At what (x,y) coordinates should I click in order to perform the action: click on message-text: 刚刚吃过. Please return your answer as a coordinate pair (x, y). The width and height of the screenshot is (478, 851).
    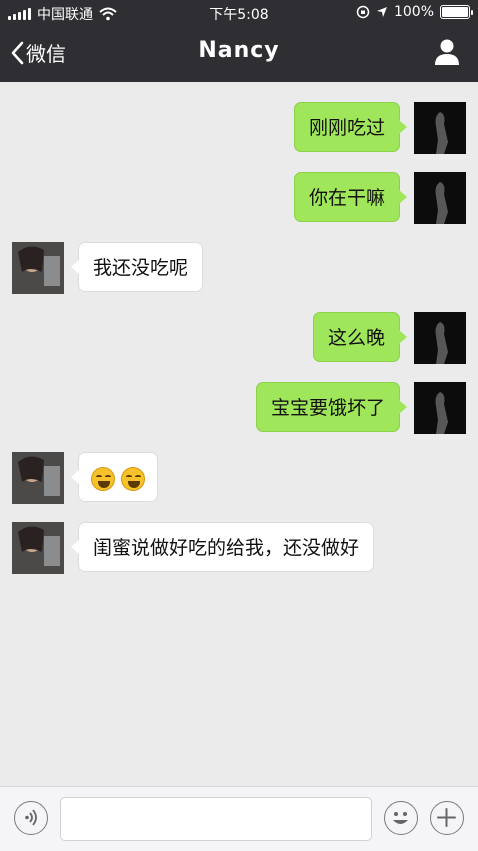
    Looking at the image, I should click on (346, 128).